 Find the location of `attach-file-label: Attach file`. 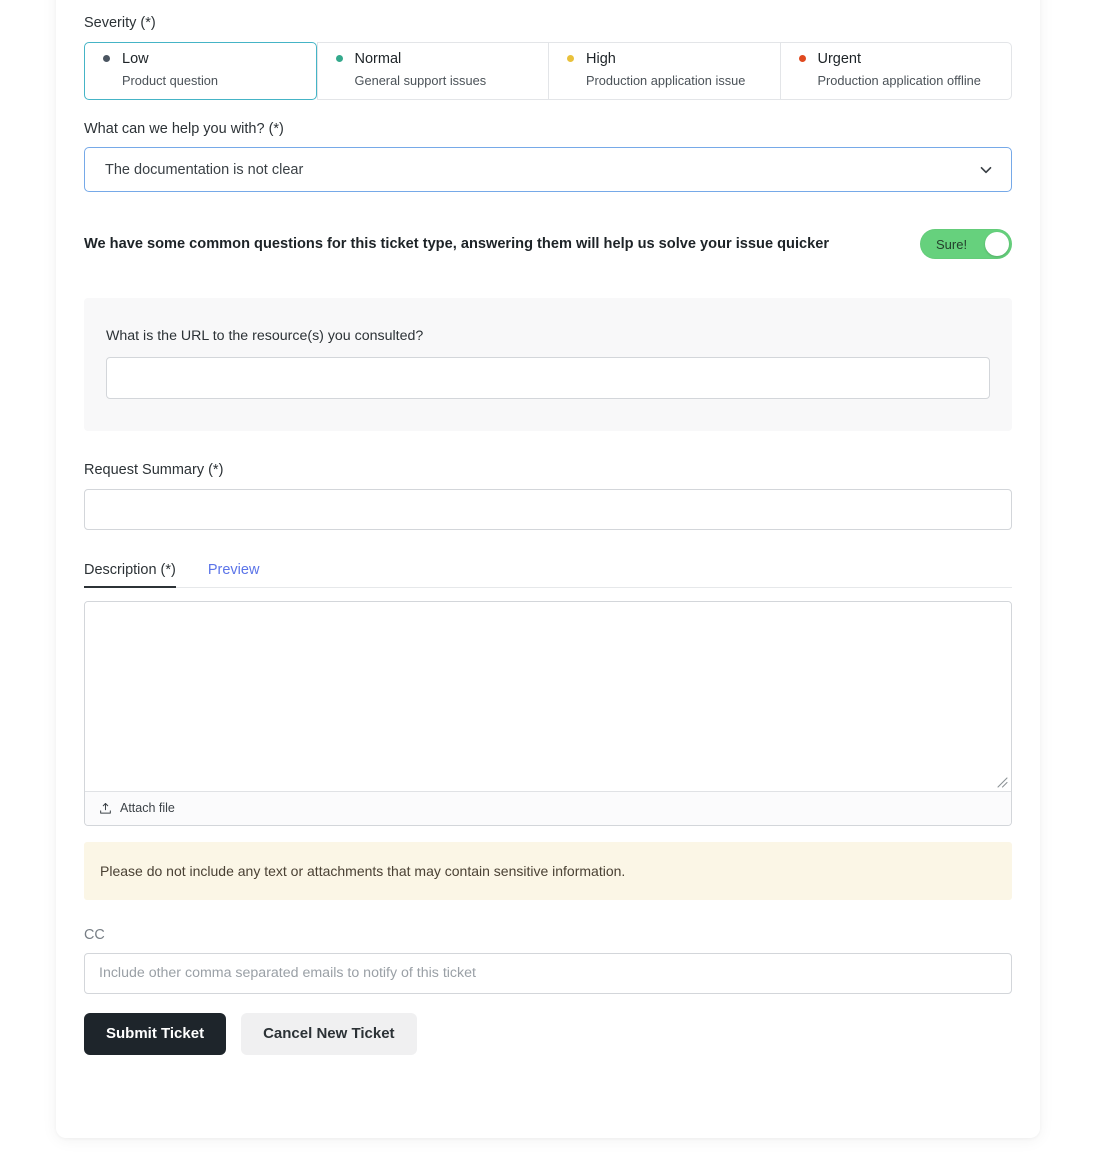

attach-file-label: Attach file is located at coordinates (147, 808).